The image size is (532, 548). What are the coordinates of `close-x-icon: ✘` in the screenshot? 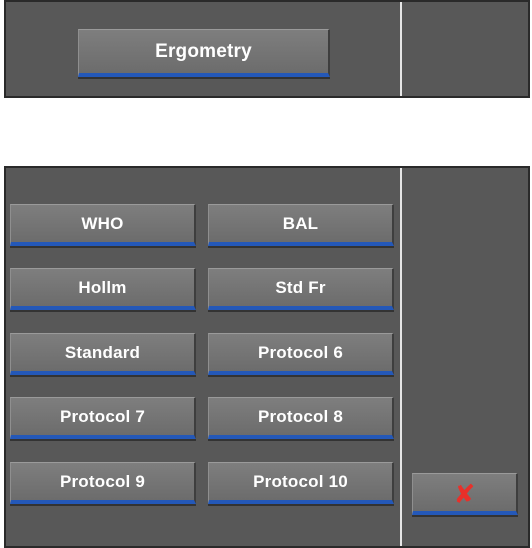 It's located at (464, 493).